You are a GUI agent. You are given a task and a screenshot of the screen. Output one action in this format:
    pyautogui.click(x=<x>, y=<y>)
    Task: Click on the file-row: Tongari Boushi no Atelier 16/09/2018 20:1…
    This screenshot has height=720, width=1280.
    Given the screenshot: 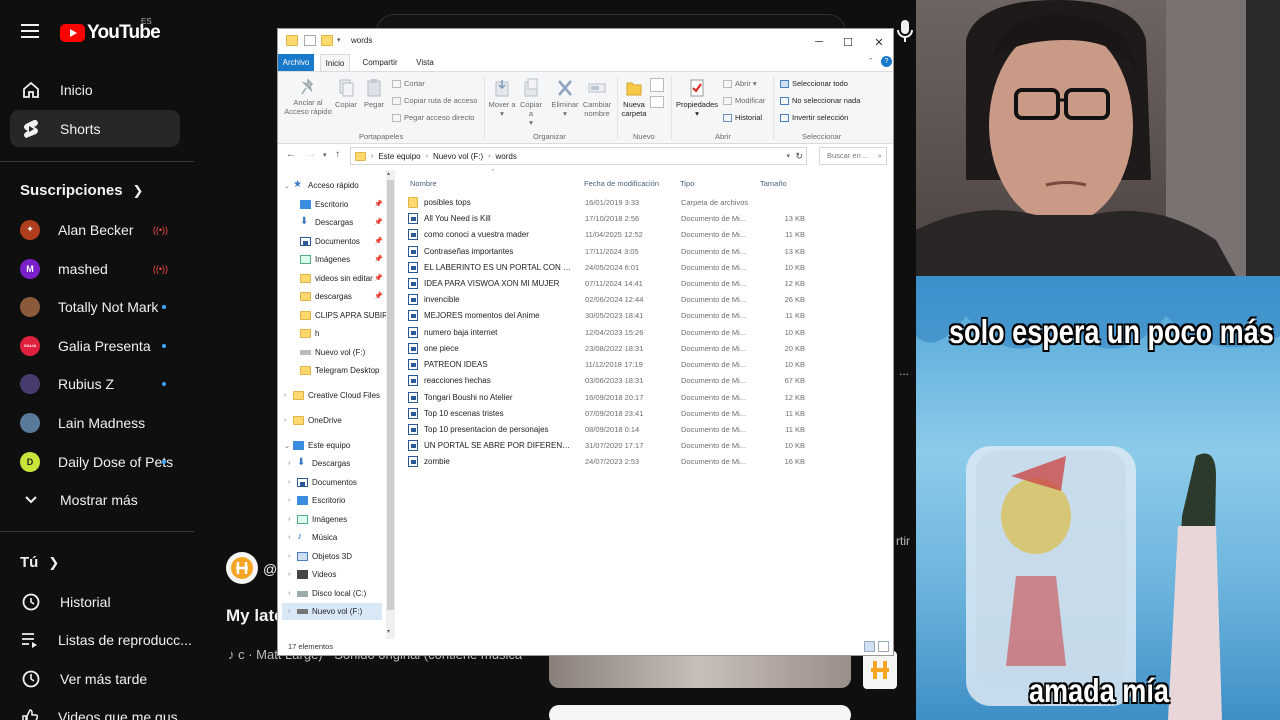 What is the action you would take?
    pyautogui.click(x=608, y=397)
    